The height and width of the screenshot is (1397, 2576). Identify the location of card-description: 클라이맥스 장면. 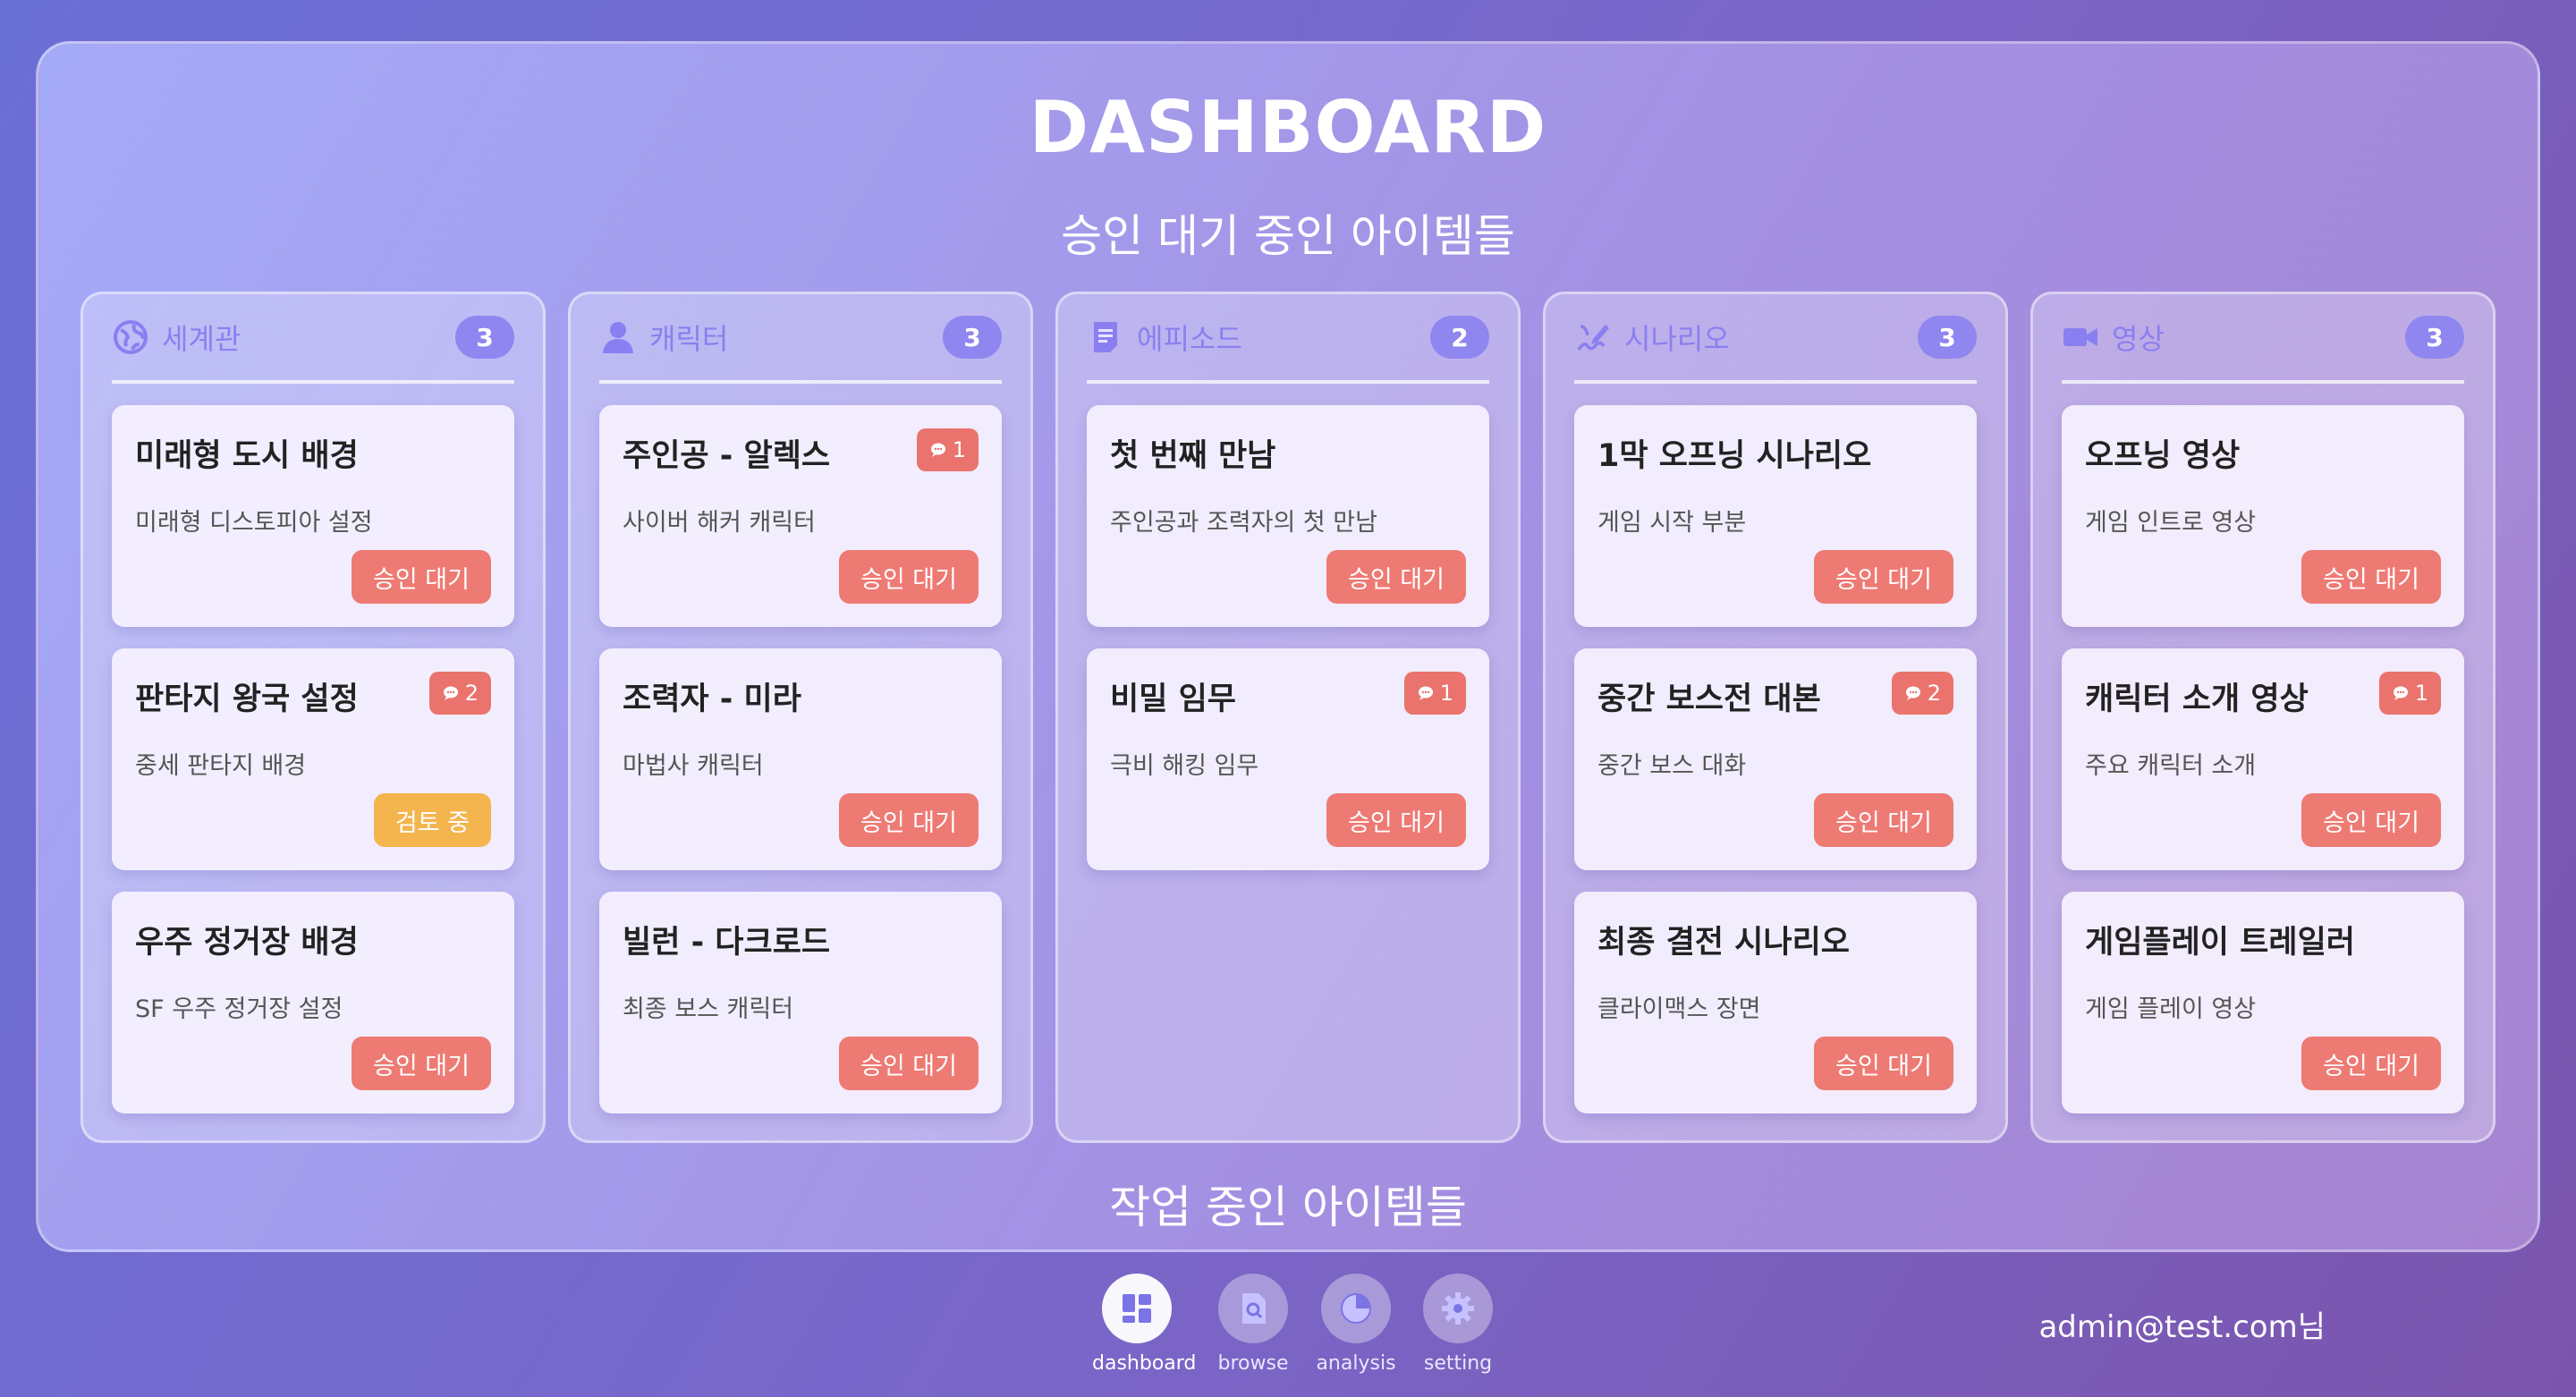
(1679, 1009).